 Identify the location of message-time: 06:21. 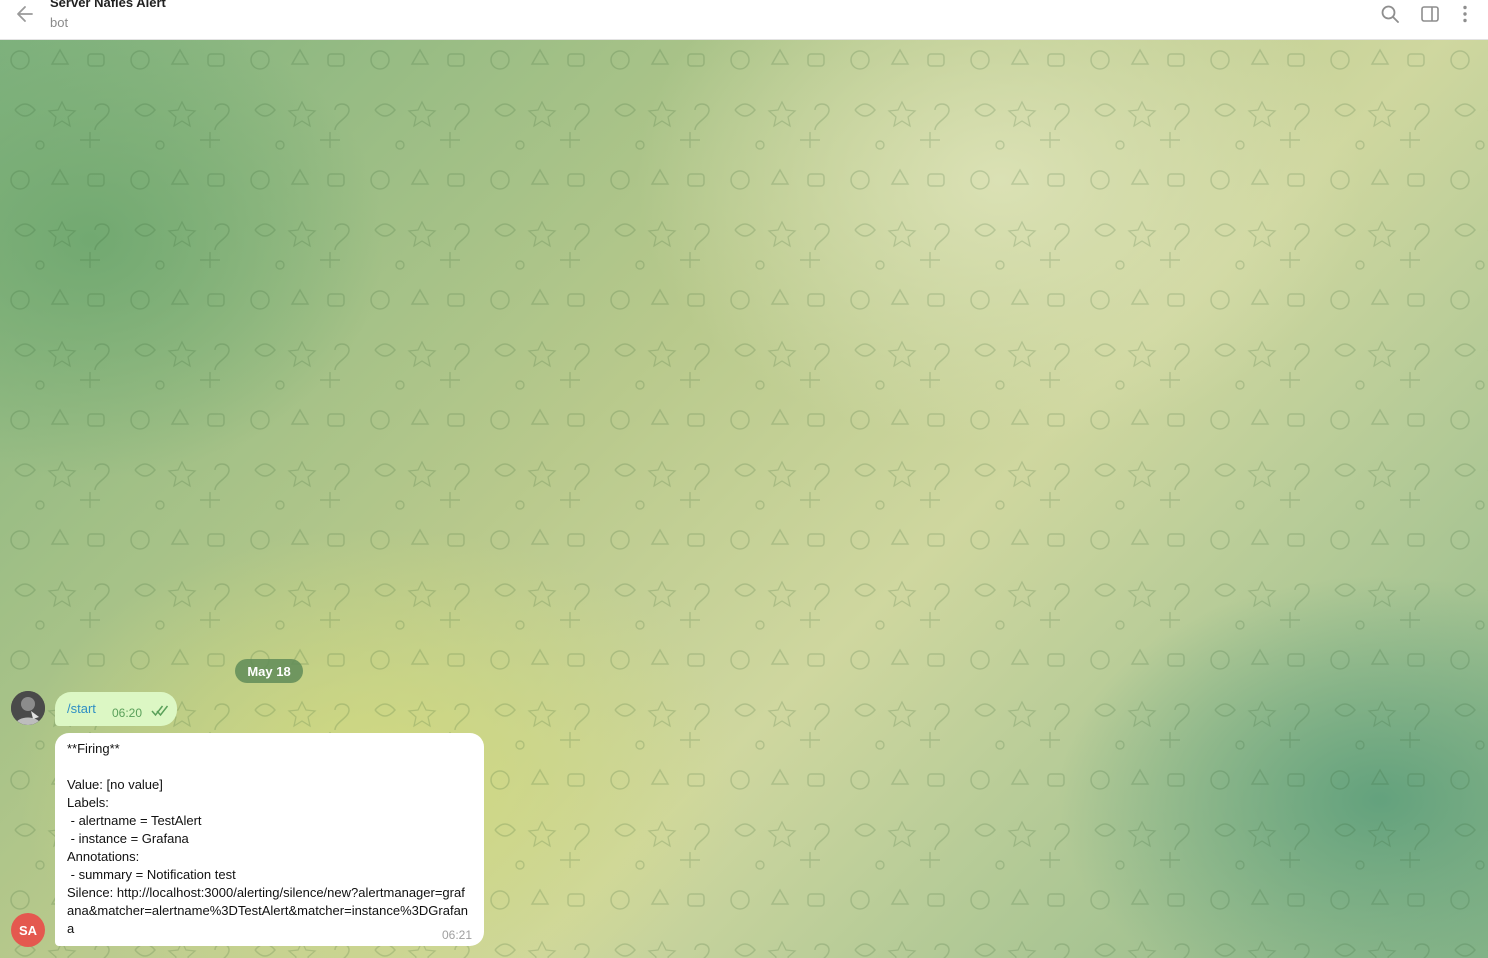
(456, 935).